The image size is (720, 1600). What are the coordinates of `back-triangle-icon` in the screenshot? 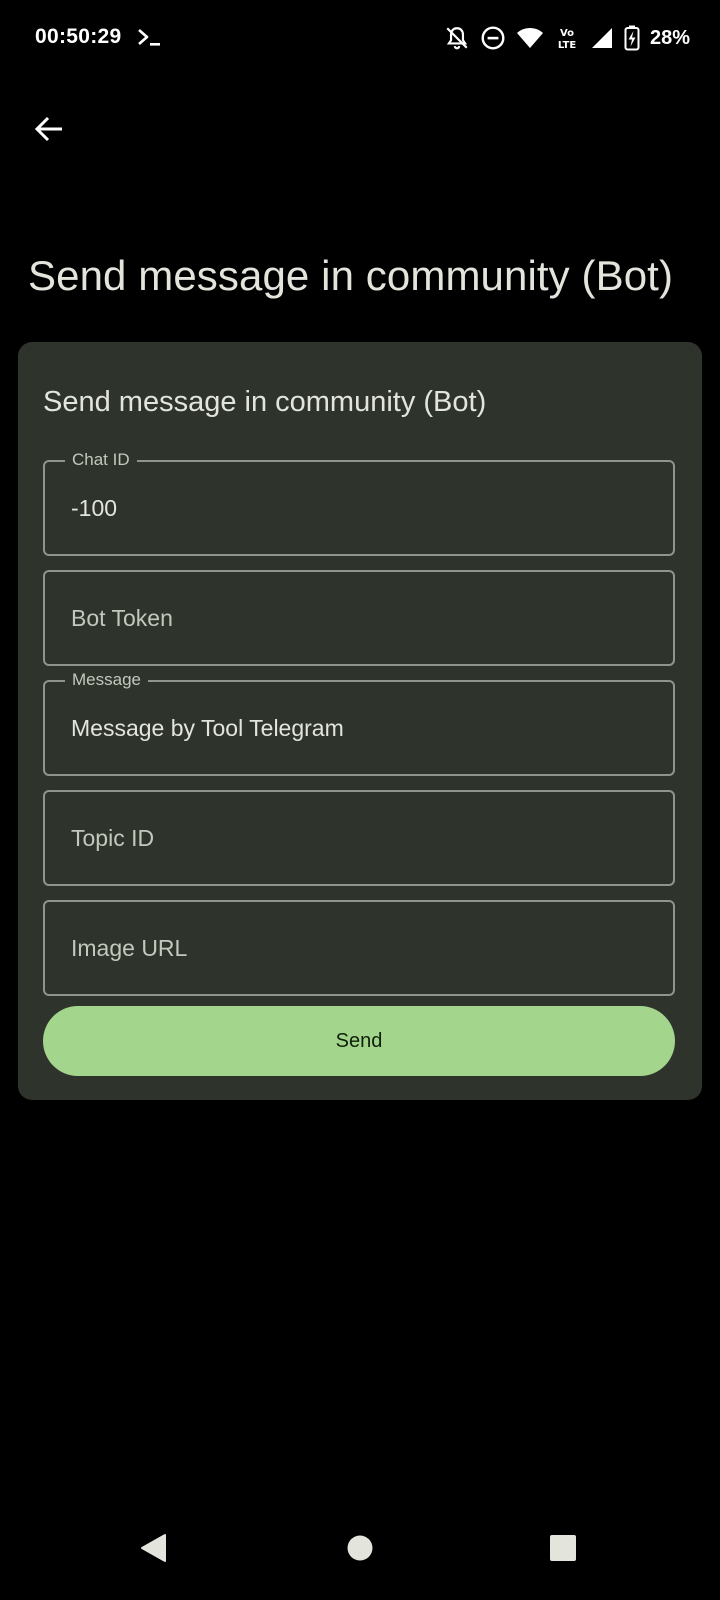 It's located at (154, 1550).